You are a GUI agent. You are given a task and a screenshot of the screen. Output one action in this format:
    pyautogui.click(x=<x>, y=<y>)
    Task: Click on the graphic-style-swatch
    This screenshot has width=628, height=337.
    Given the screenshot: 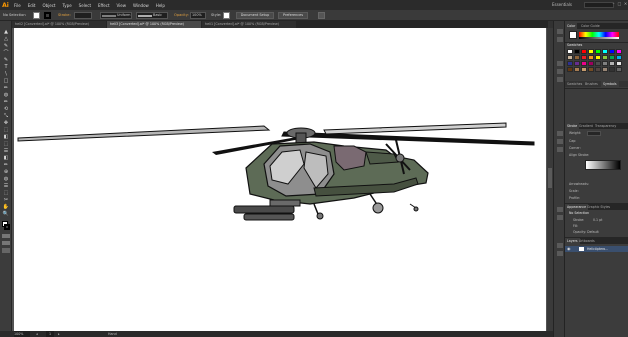 What is the action you would take?
    pyautogui.click(x=226, y=15)
    